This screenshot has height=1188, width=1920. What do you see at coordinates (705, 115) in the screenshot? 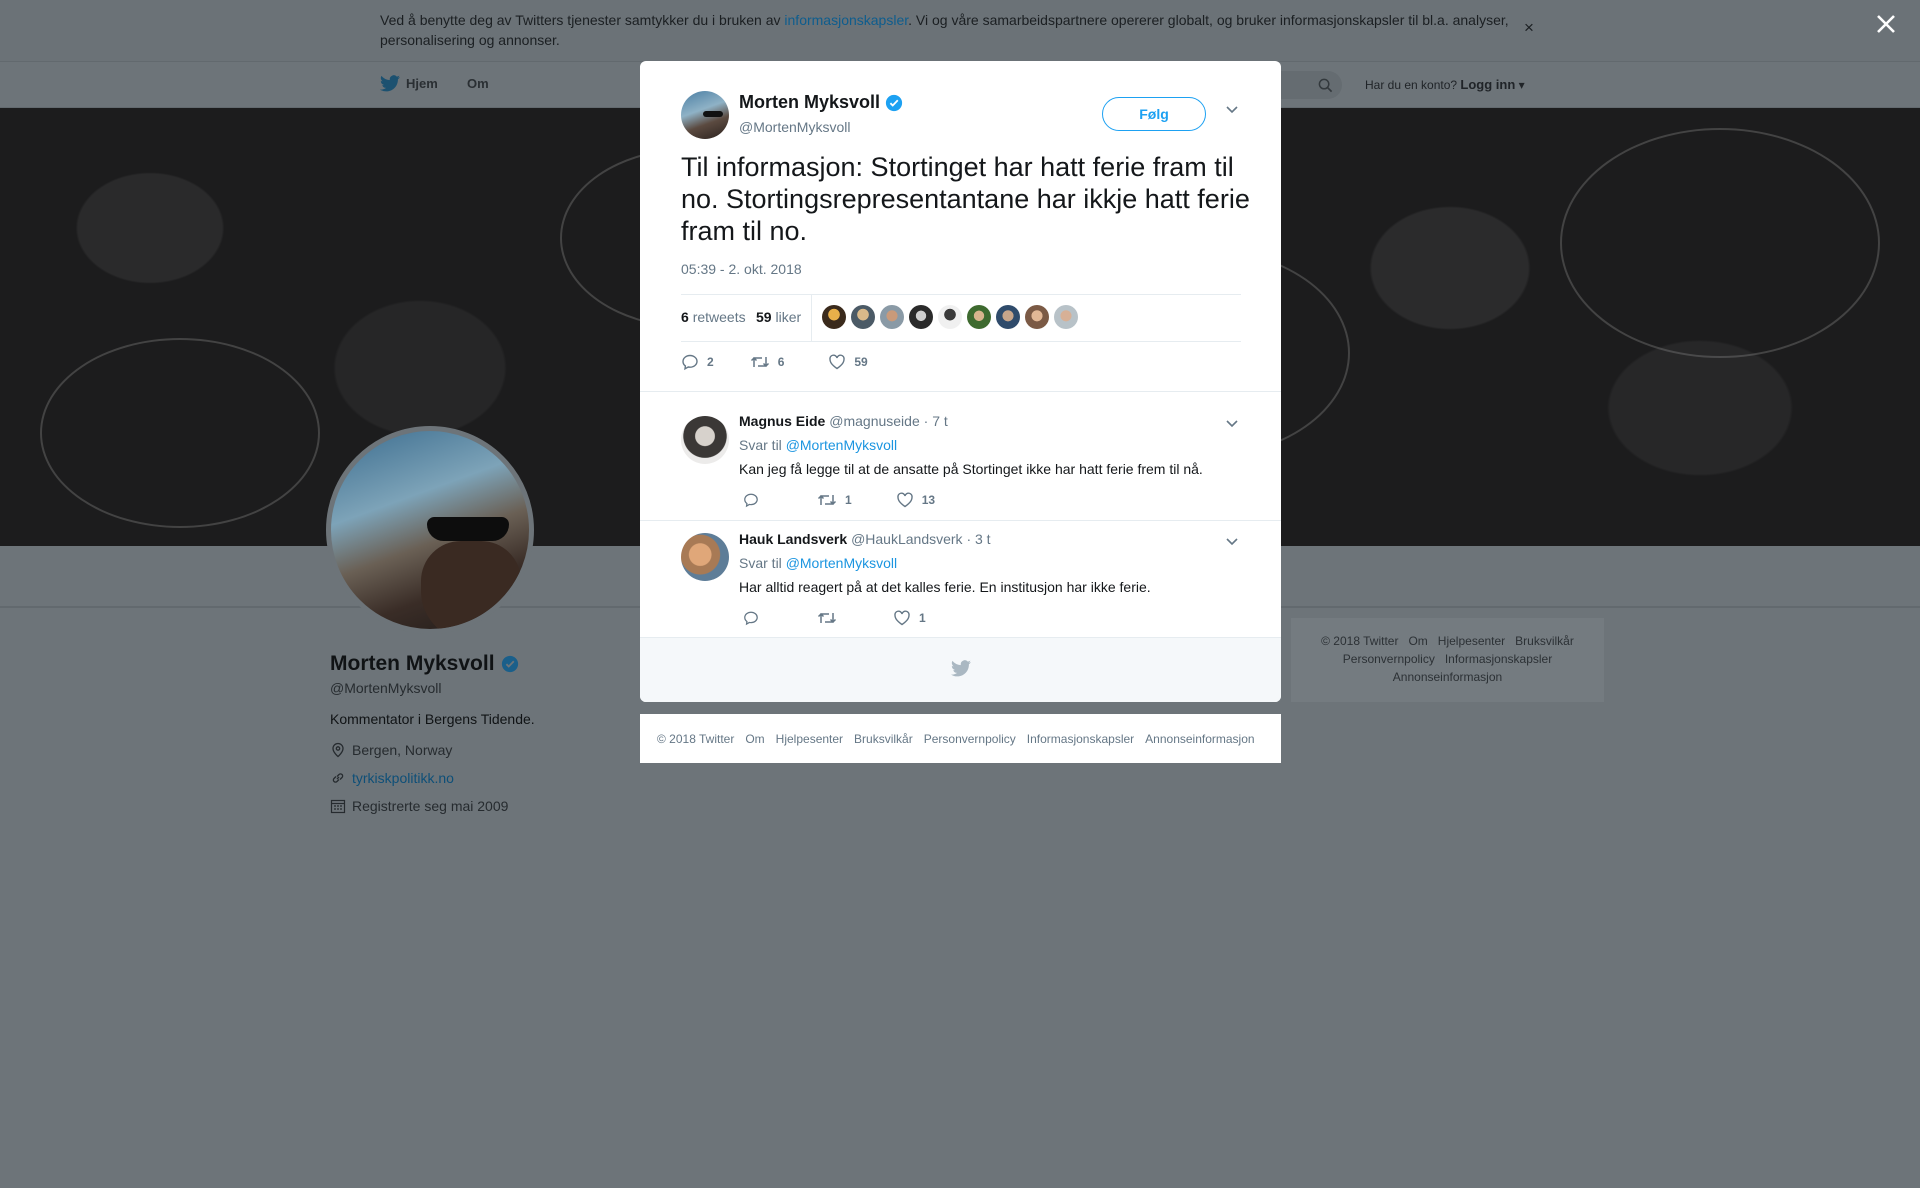
I see `tweet-author-avatar` at bounding box center [705, 115].